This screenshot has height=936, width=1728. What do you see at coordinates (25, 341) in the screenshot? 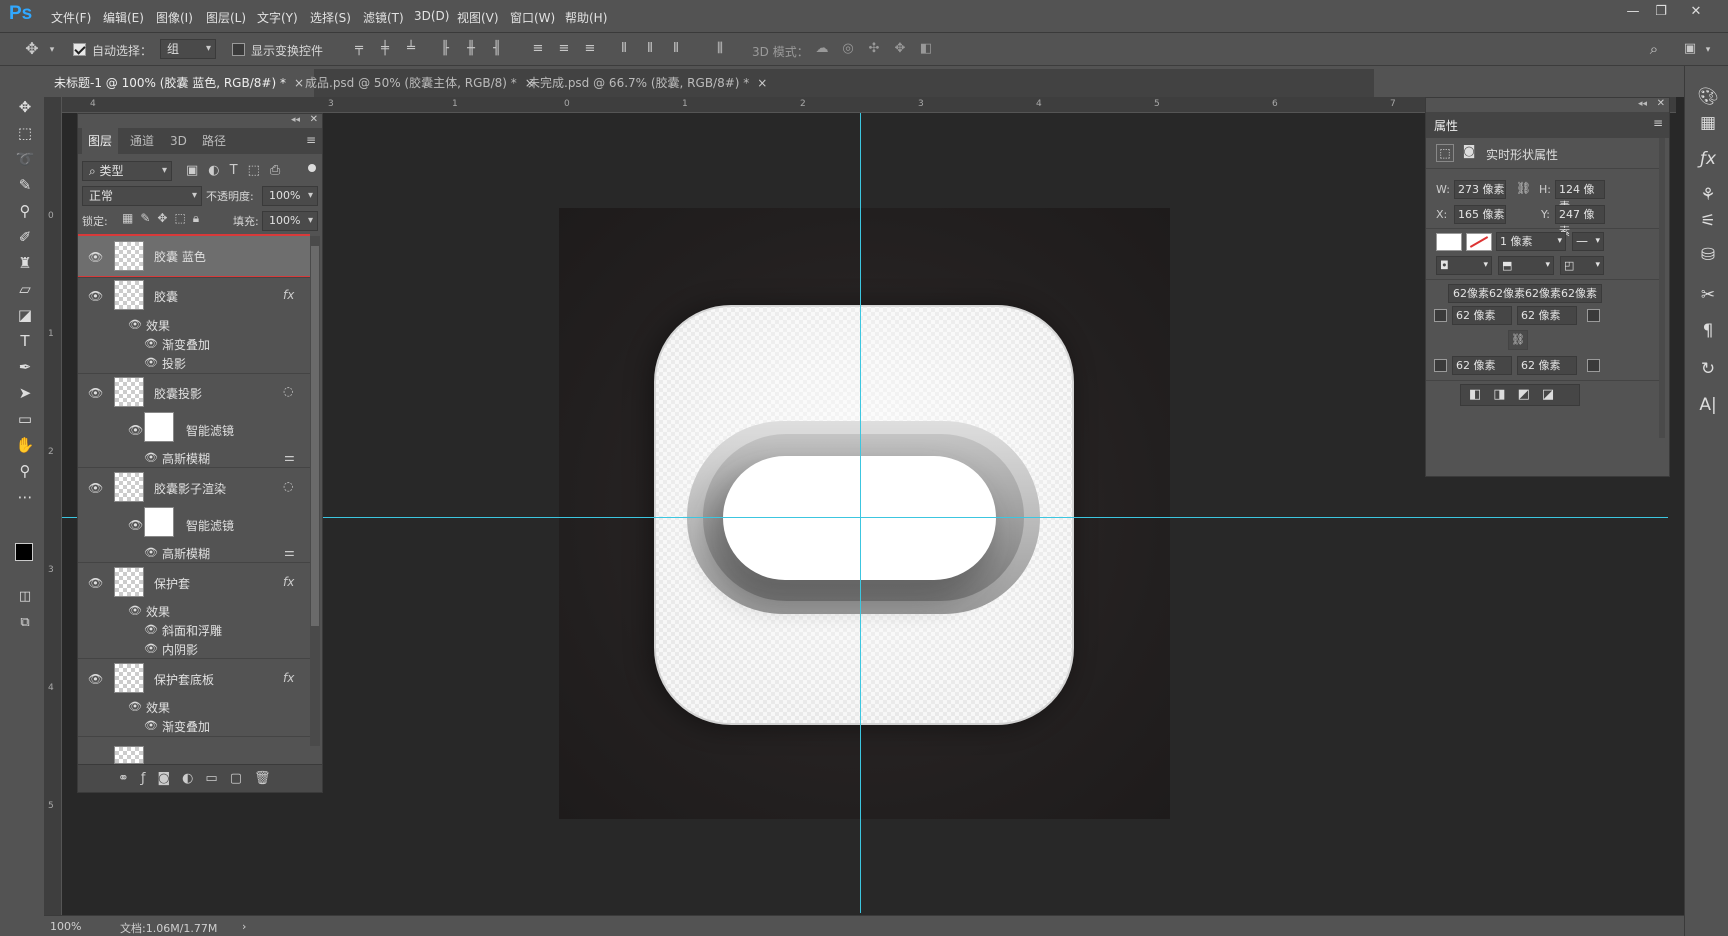
I see `type-tool-icon: T` at bounding box center [25, 341].